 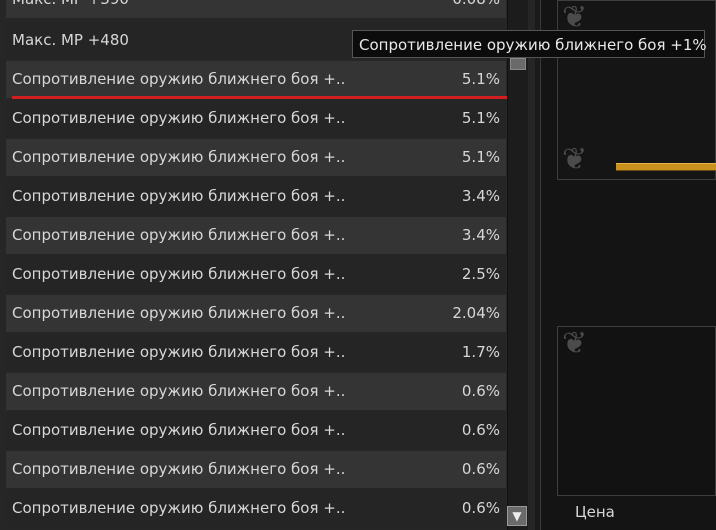 What do you see at coordinates (636, 411) in the screenshot?
I see `item-info-frame: ❦` at bounding box center [636, 411].